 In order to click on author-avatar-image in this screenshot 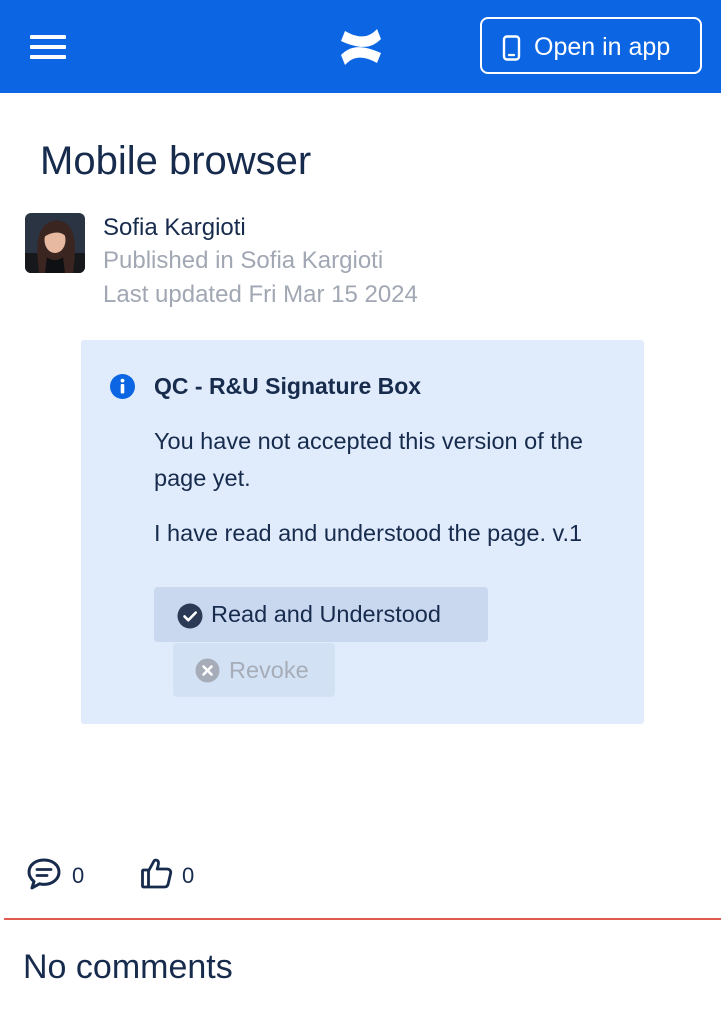, I will do `click(55, 243)`.